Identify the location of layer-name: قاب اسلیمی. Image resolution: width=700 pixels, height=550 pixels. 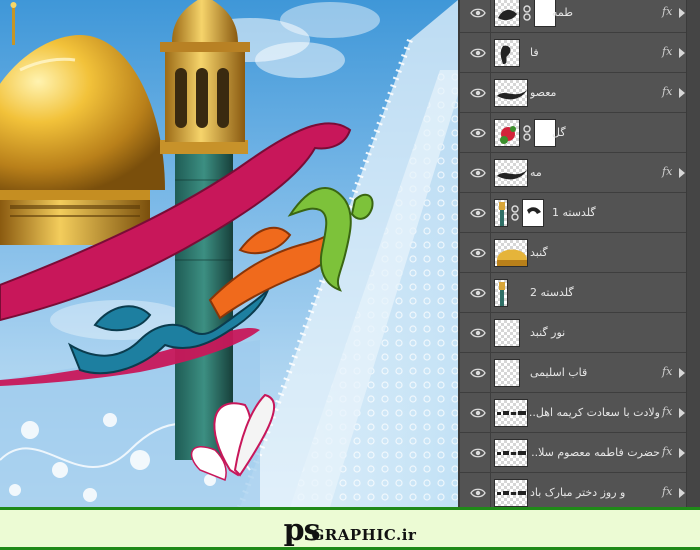
(595, 373).